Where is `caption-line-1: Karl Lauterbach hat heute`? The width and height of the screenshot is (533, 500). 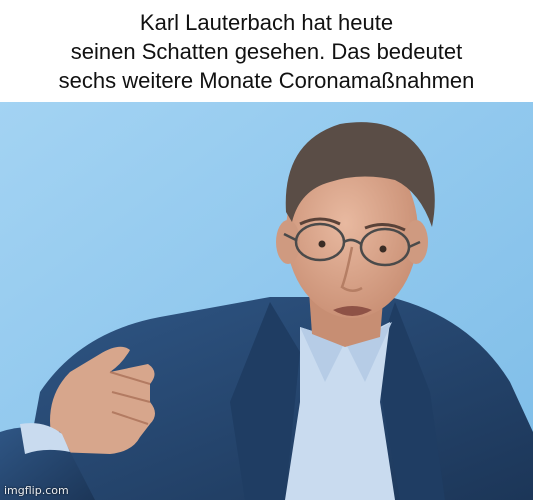
caption-line-1: Karl Lauterbach hat heute is located at coordinates (266, 22).